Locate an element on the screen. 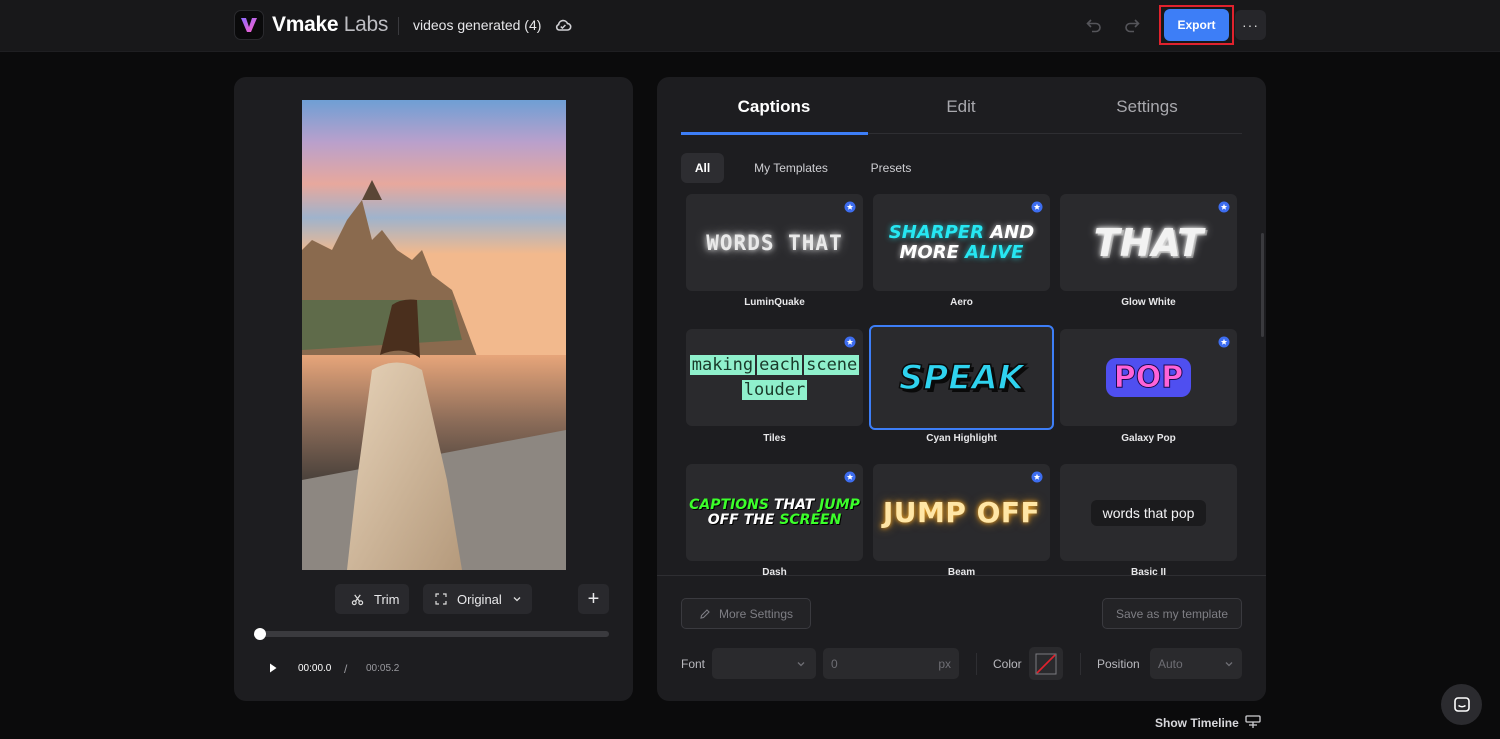  timeline-icon is located at coordinates (1253, 722).